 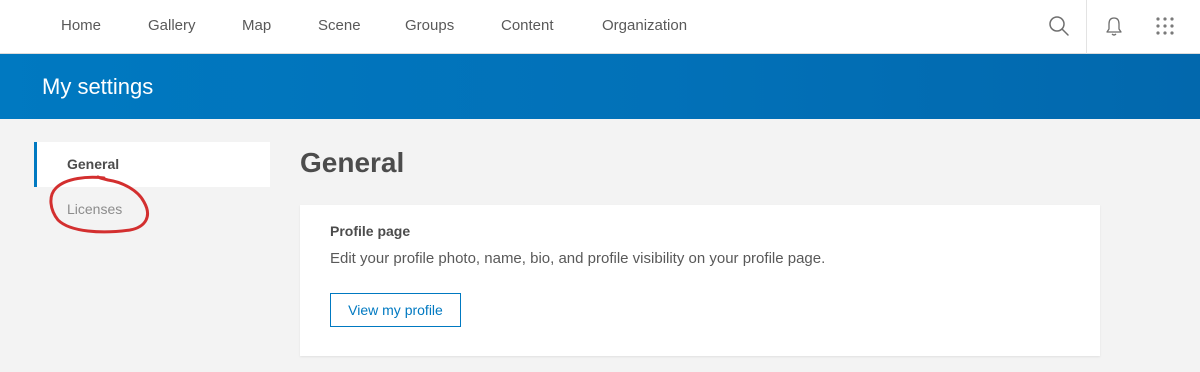 What do you see at coordinates (81, 26) in the screenshot?
I see `nav-item-home: Home` at bounding box center [81, 26].